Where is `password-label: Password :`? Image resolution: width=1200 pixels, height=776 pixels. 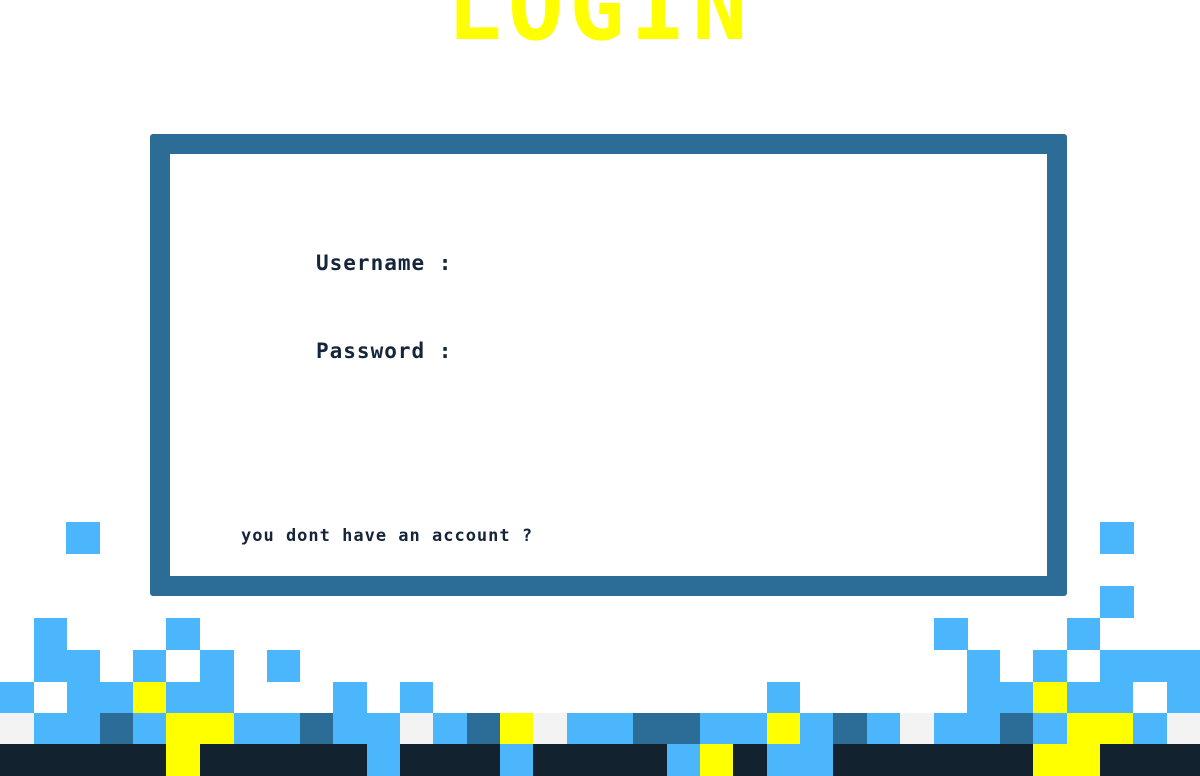 password-label: Password : is located at coordinates (384, 351).